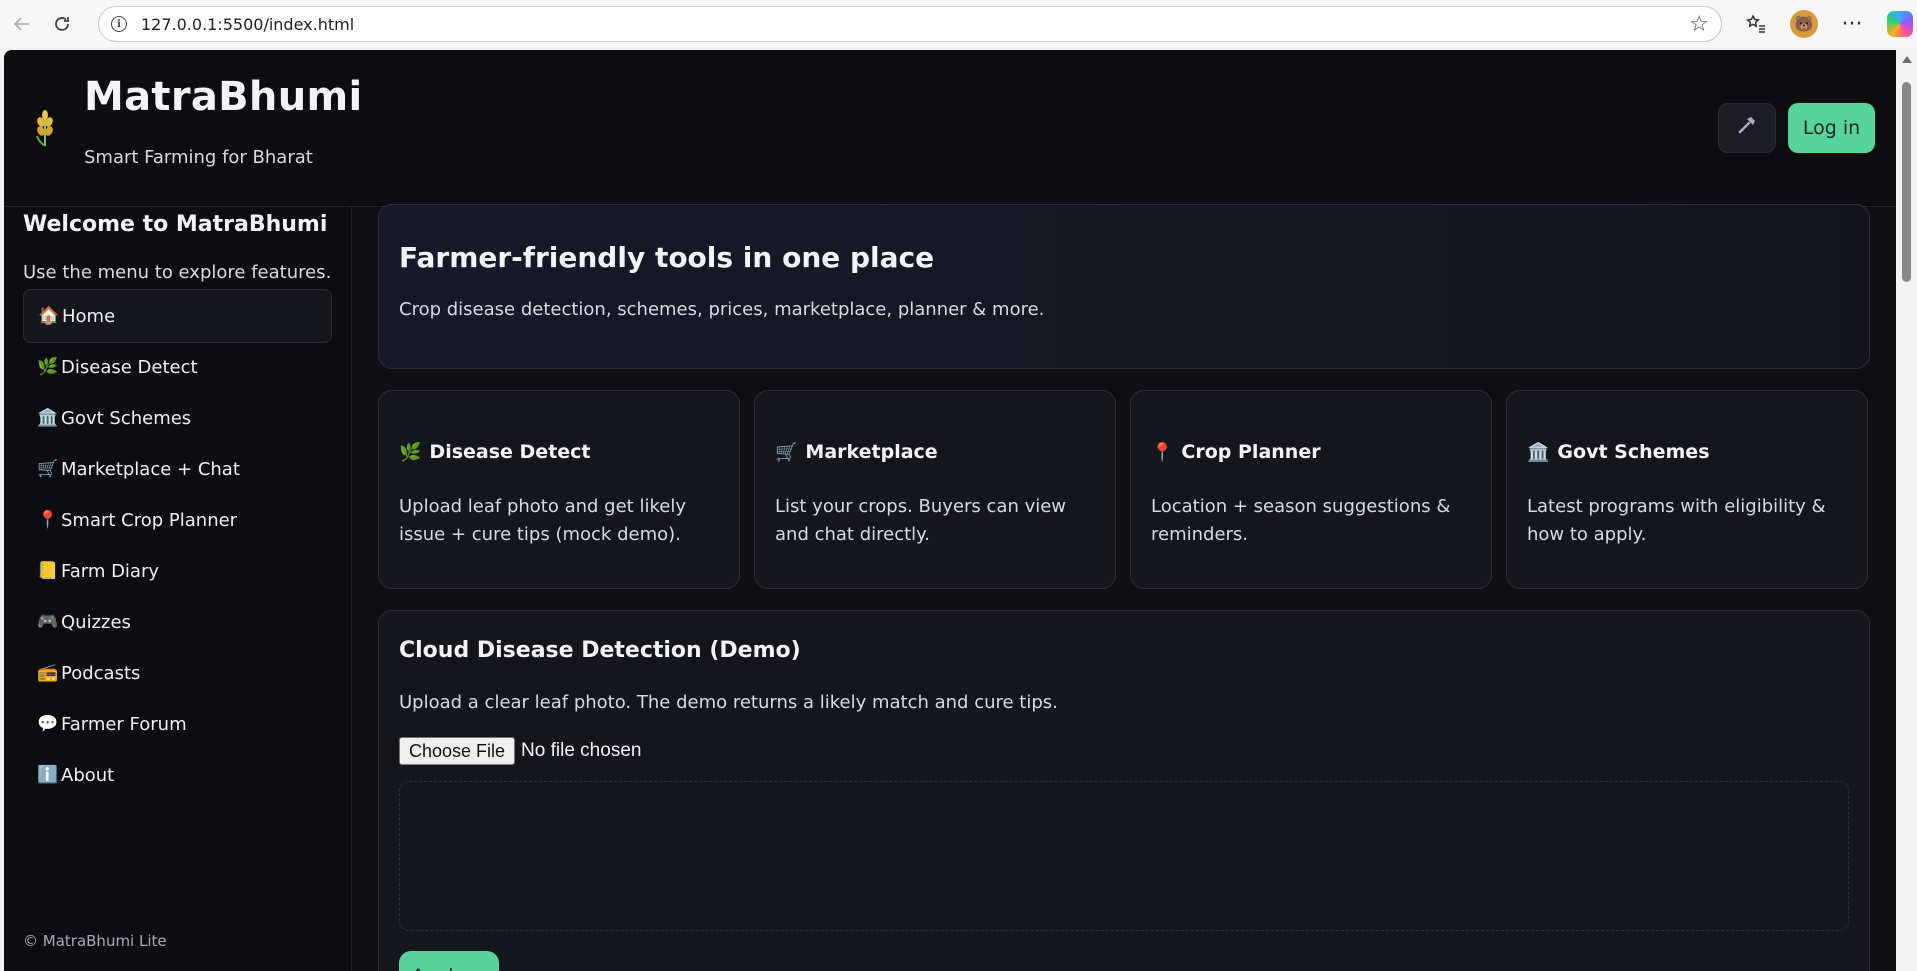 This screenshot has height=971, width=1917. I want to click on card-title-text: Disease Detect, so click(510, 452).